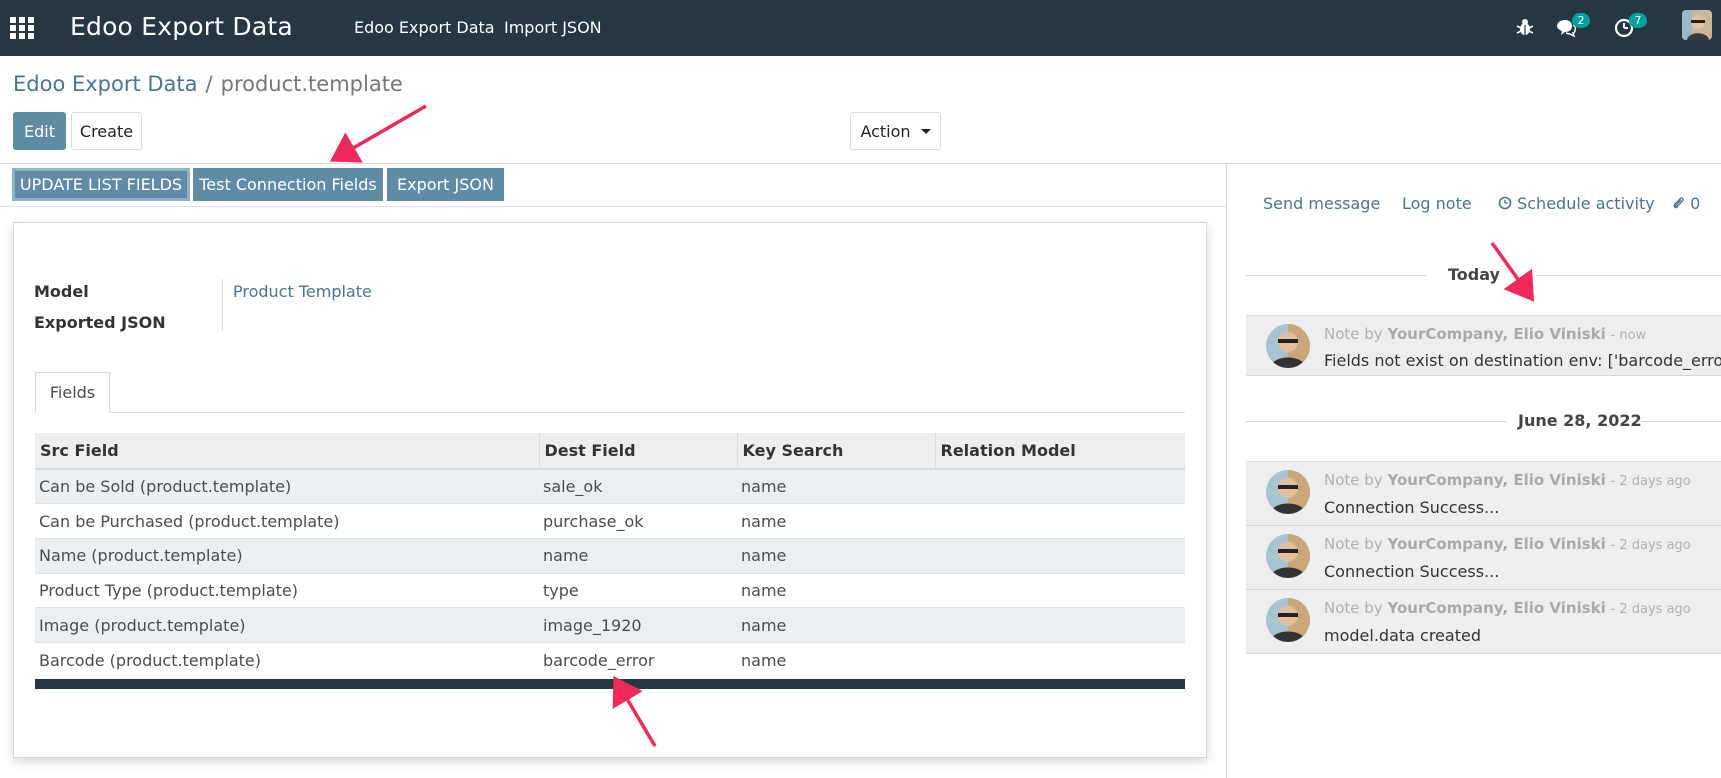 This screenshot has width=1721, height=778. I want to click on date-label: June 28, 2022, so click(1580, 420).